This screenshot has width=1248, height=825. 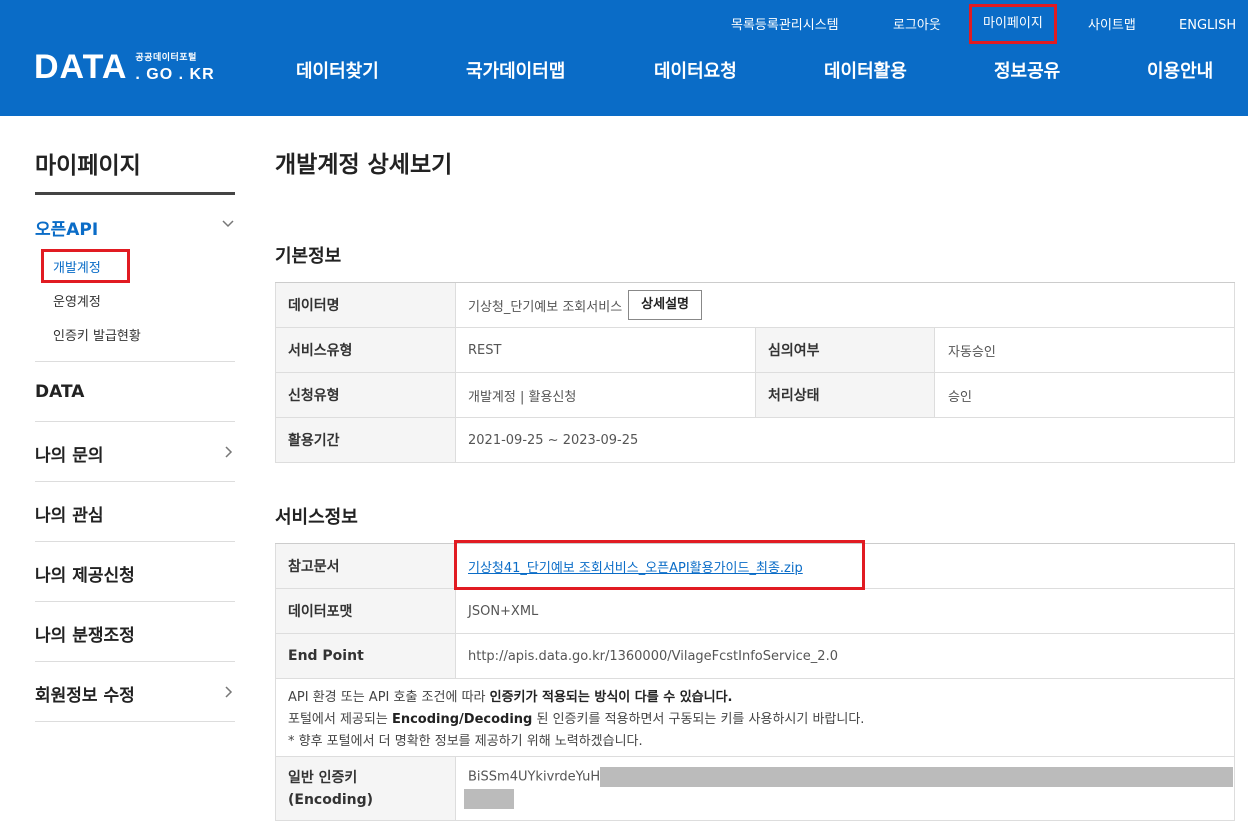 I want to click on gnb-national-data-map: 국가데이터맵, so click(x=515, y=70).